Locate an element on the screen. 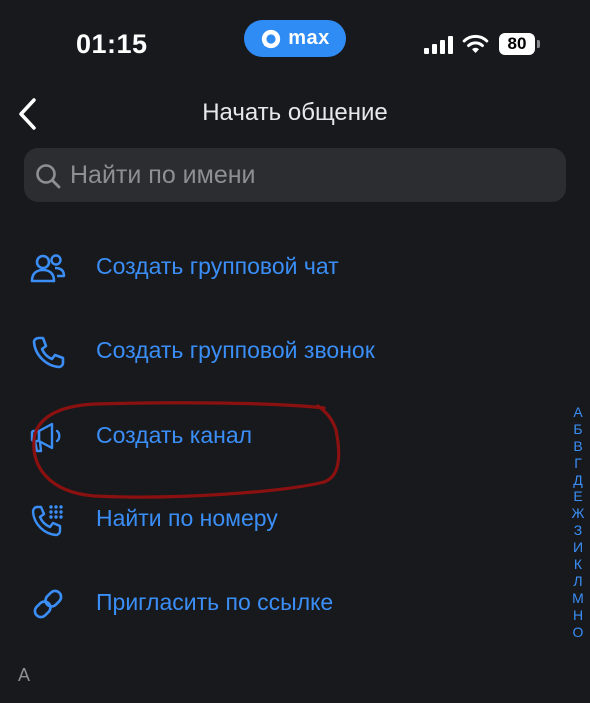 This screenshot has width=590, height=703. cellular-signal-icon is located at coordinates (438, 45).